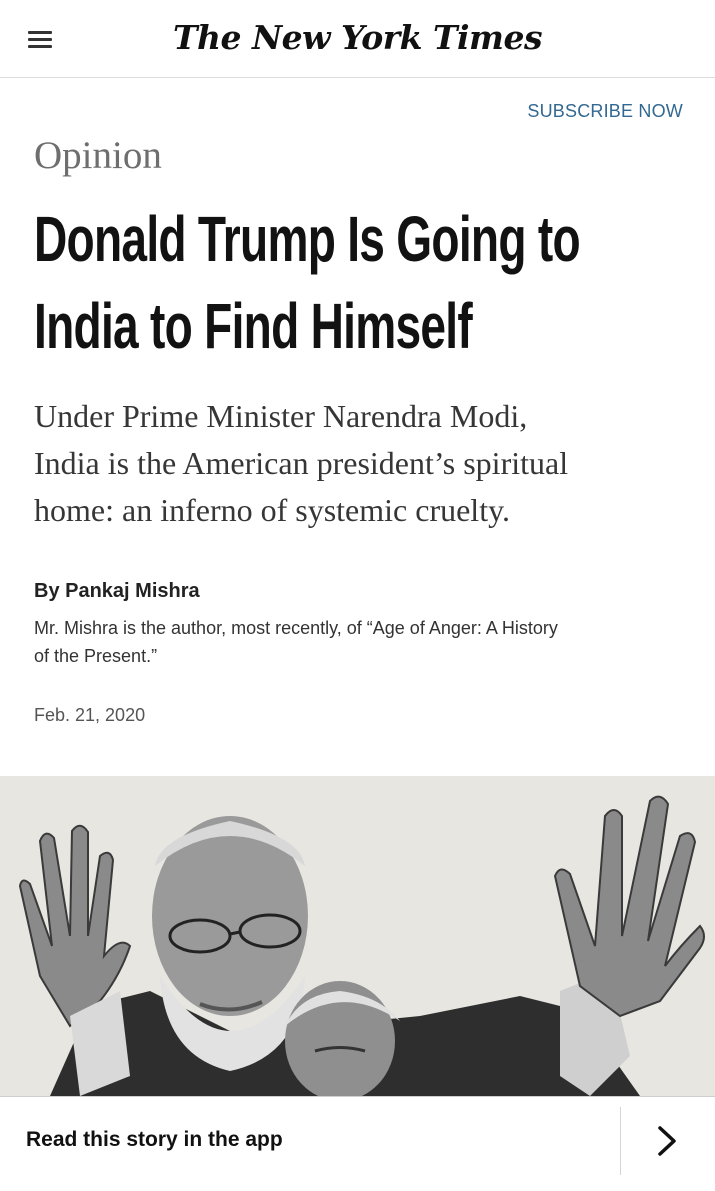 This screenshot has height=1191, width=715. What do you see at coordinates (667, 1141) in the screenshot?
I see `chevron-right-icon` at bounding box center [667, 1141].